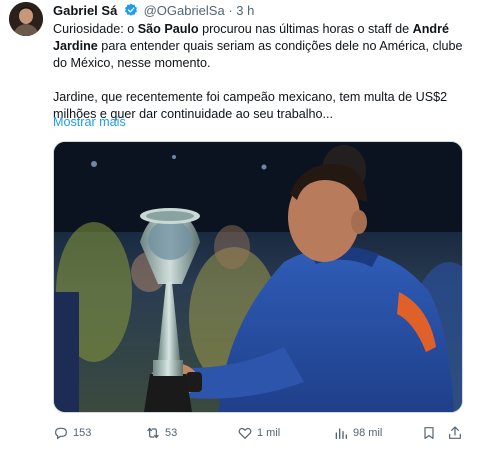 This screenshot has width=480, height=453. I want to click on author-name: Gabriel Sá, so click(85, 10).